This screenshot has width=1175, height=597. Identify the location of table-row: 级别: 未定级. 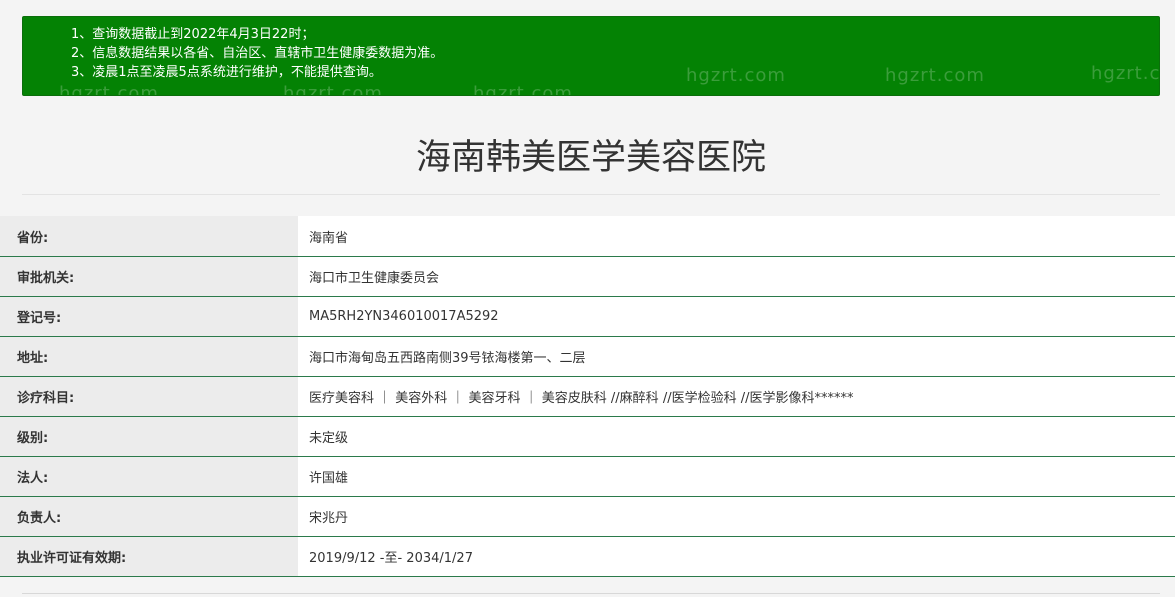
(587, 437).